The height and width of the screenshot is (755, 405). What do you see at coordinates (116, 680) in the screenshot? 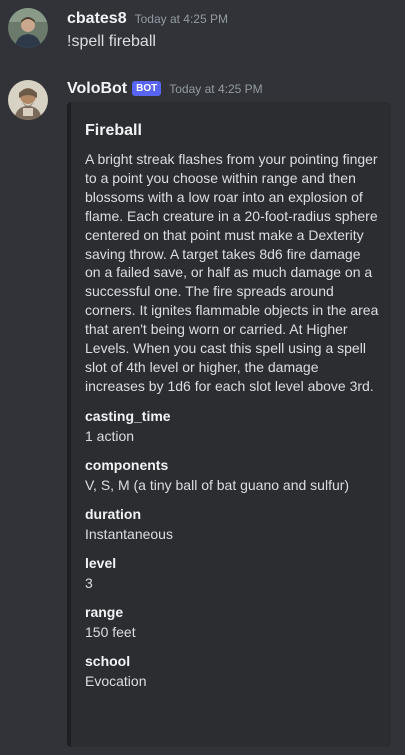
I see `field-value: Evocation` at bounding box center [116, 680].